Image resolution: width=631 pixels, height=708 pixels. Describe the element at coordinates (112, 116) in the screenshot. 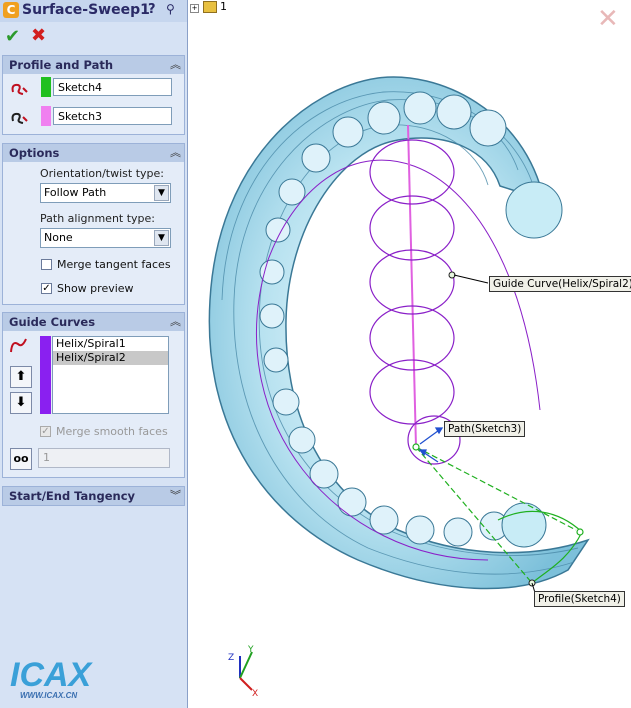

I see `path-field: Sketch3` at that location.